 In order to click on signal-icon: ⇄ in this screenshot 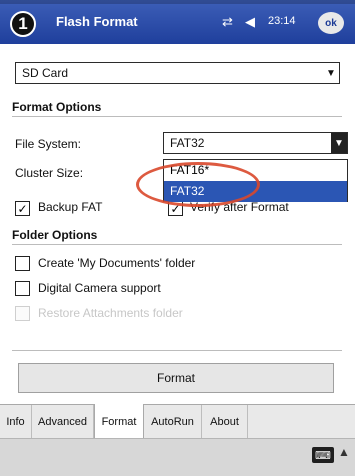, I will do `click(227, 22)`.